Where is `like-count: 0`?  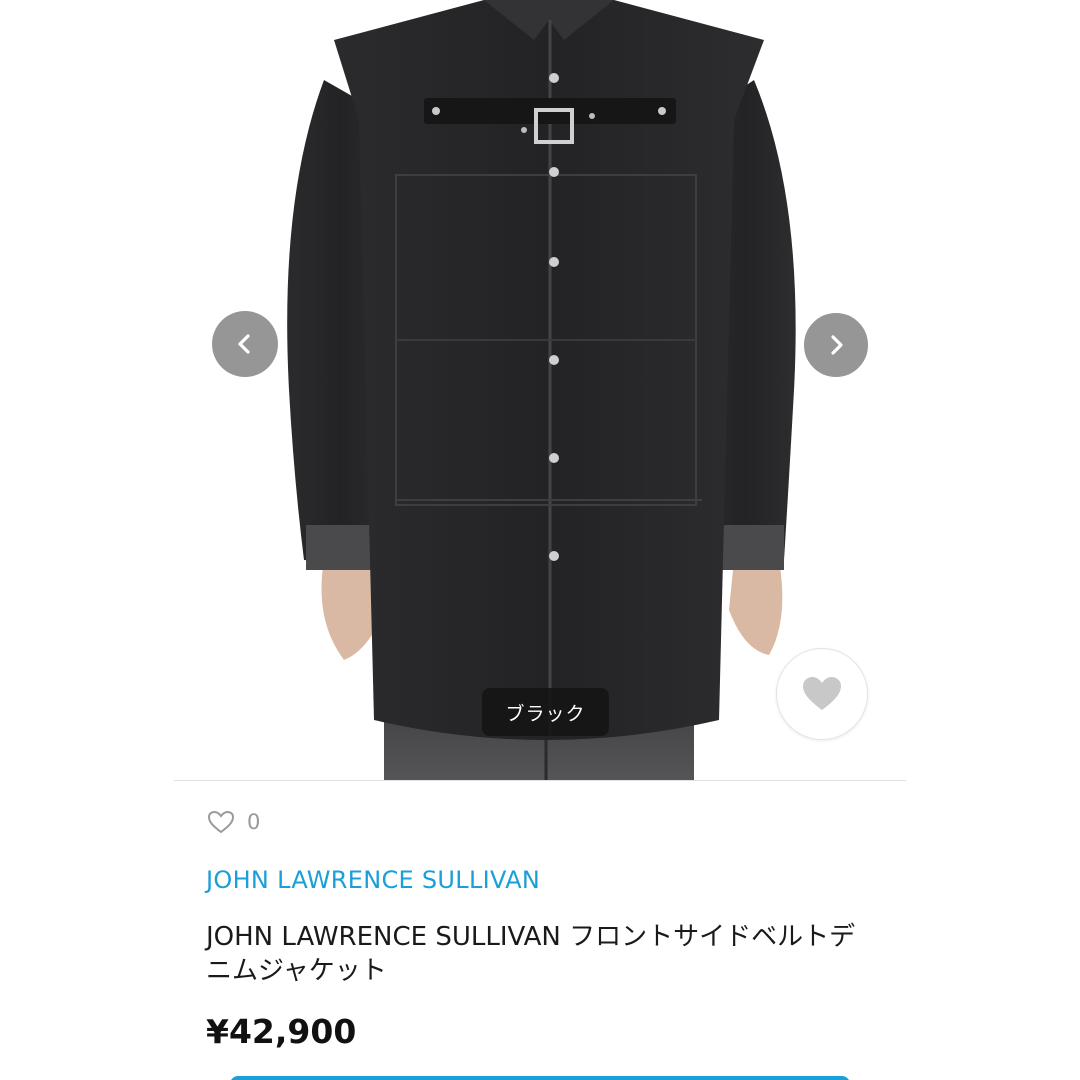 like-count: 0 is located at coordinates (254, 822).